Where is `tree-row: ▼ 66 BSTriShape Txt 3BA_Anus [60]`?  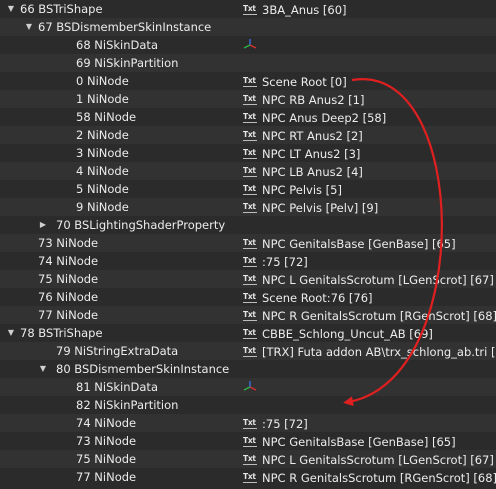
tree-row: ▼ 66 BSTriShape Txt 3BA_Anus [60] is located at coordinates (248, 9).